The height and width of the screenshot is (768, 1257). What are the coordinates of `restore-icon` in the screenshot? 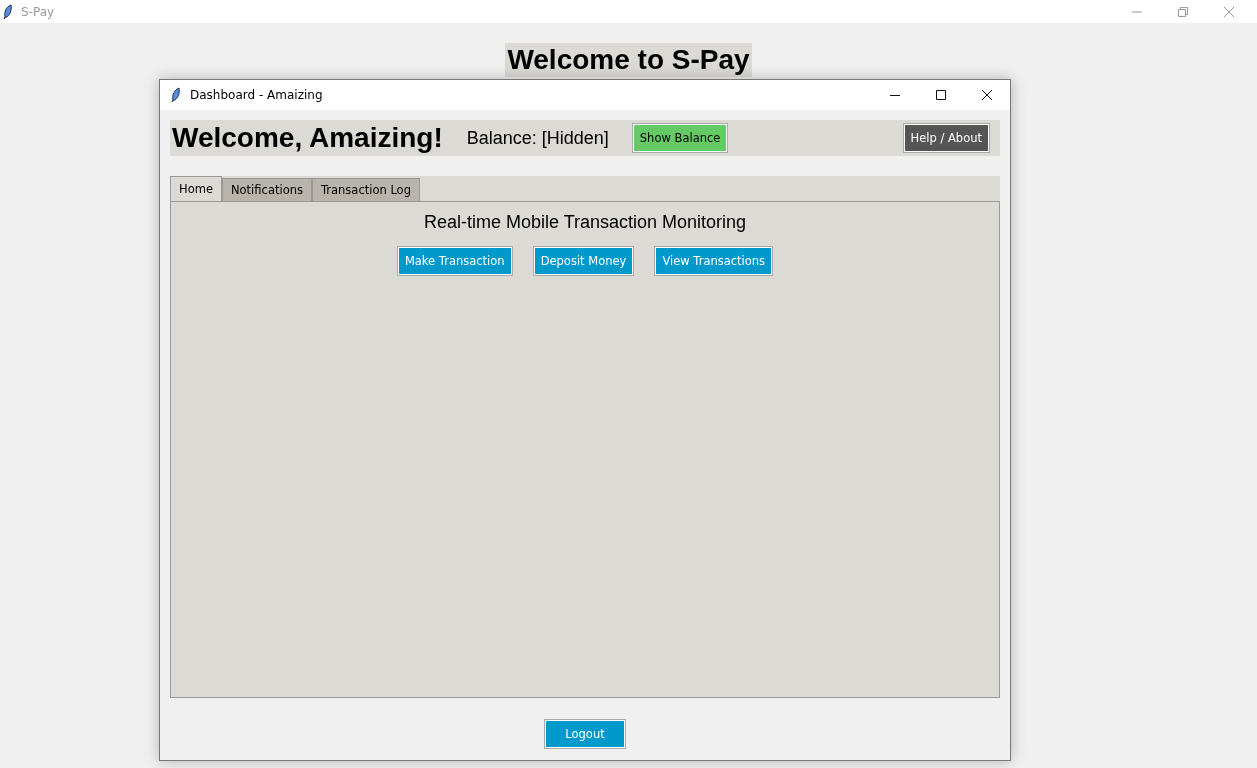 It's located at (1183, 11).